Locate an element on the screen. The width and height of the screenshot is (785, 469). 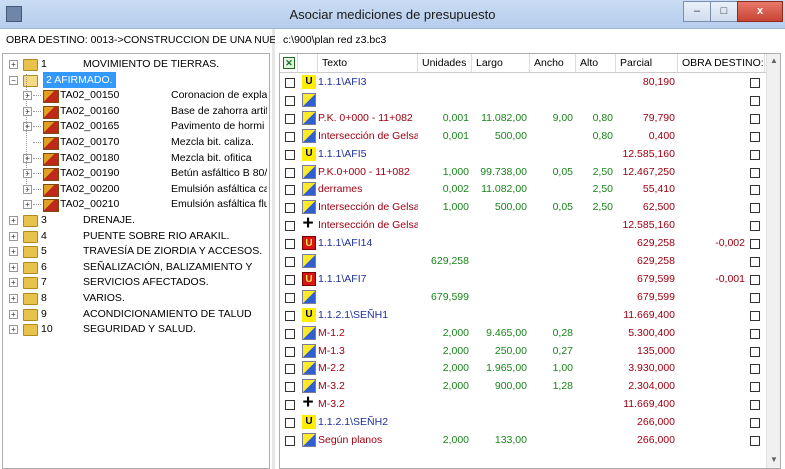
column-header: Ancho is located at coordinates (553, 63).